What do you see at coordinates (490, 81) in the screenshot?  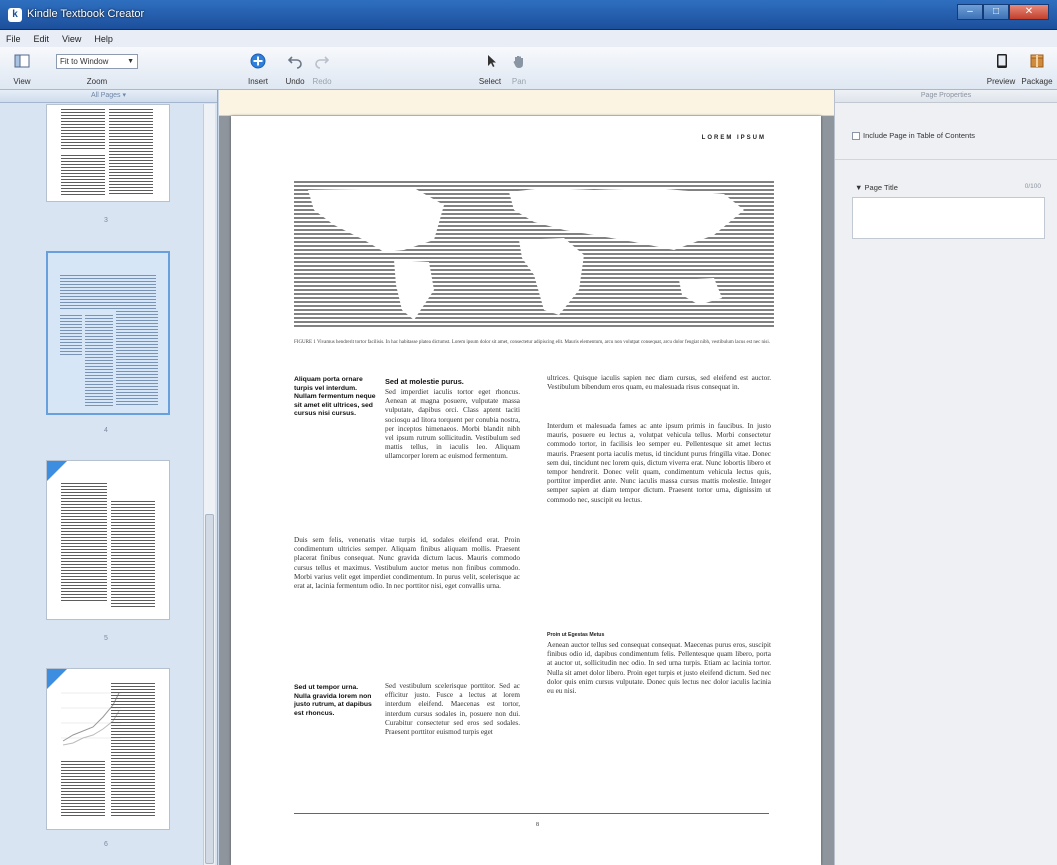 I see `select-label: Select` at bounding box center [490, 81].